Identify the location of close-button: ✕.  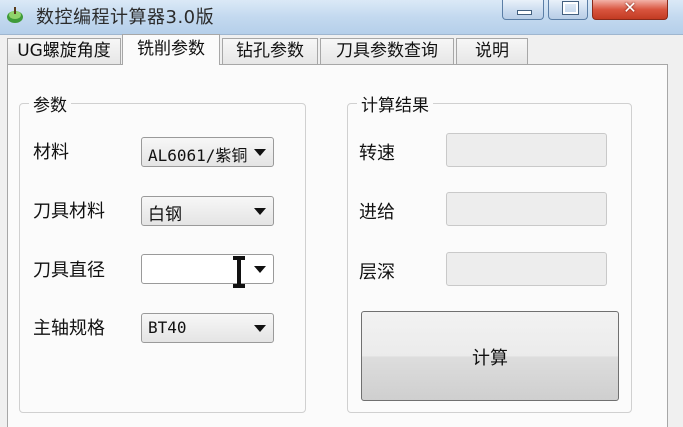
(630, 10).